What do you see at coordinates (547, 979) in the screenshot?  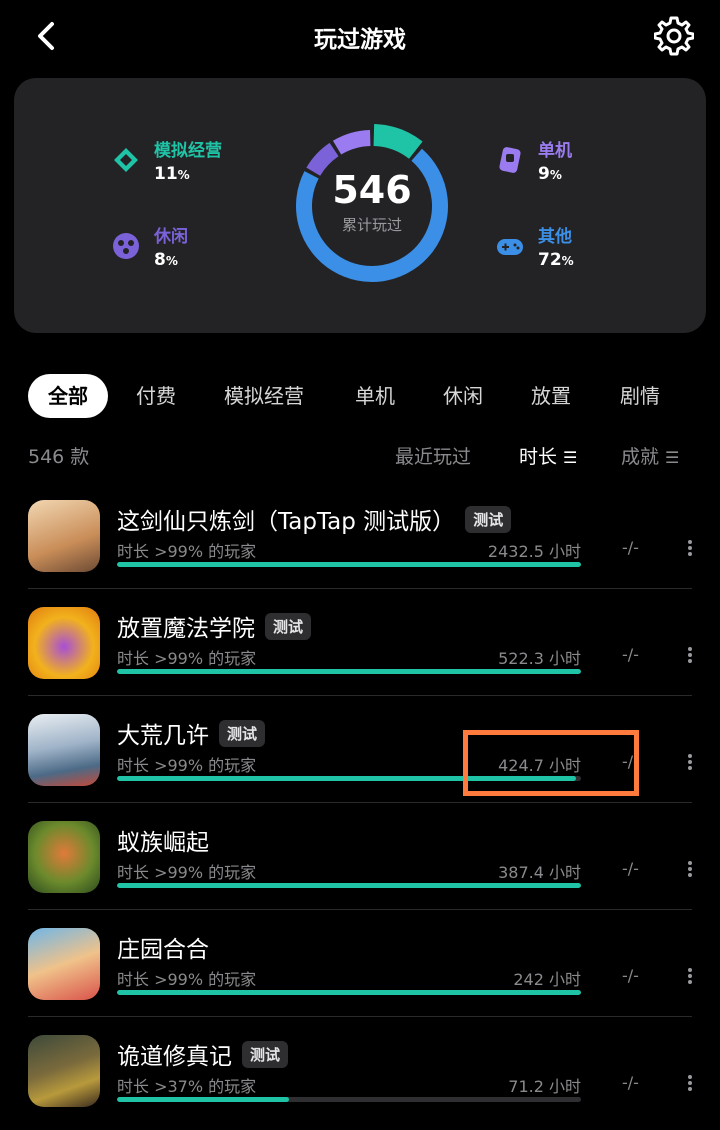 I see `play-hours: 242 小时` at bounding box center [547, 979].